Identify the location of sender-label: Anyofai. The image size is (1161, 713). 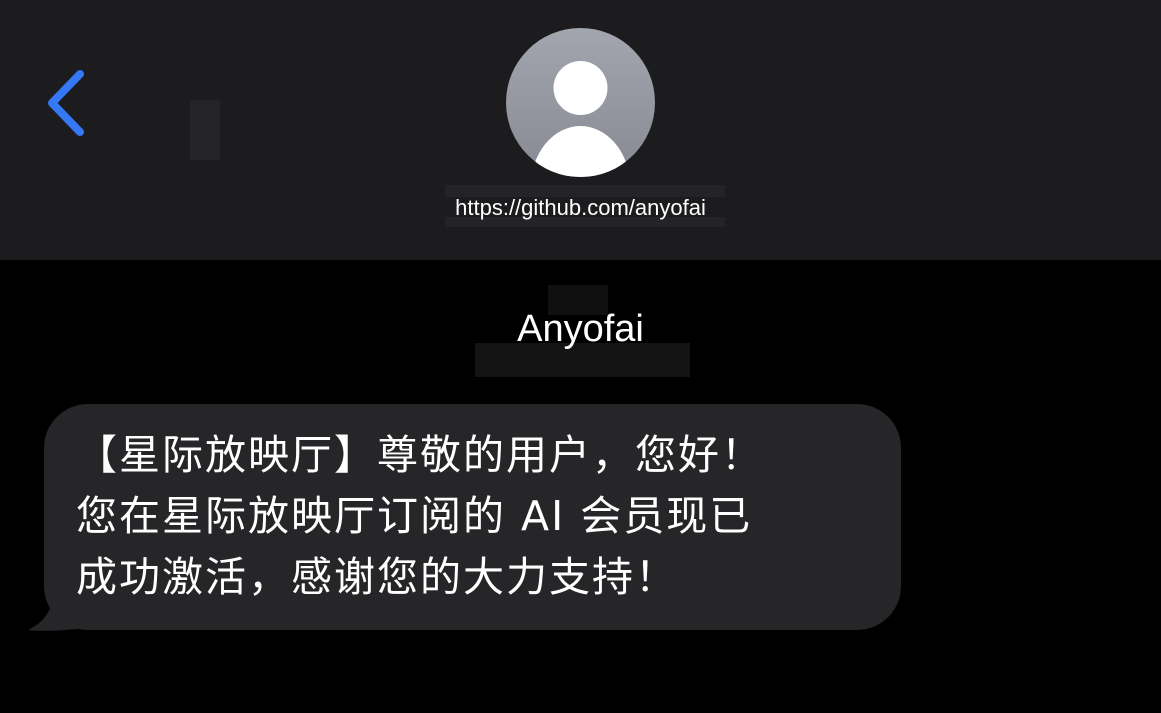
(580, 329).